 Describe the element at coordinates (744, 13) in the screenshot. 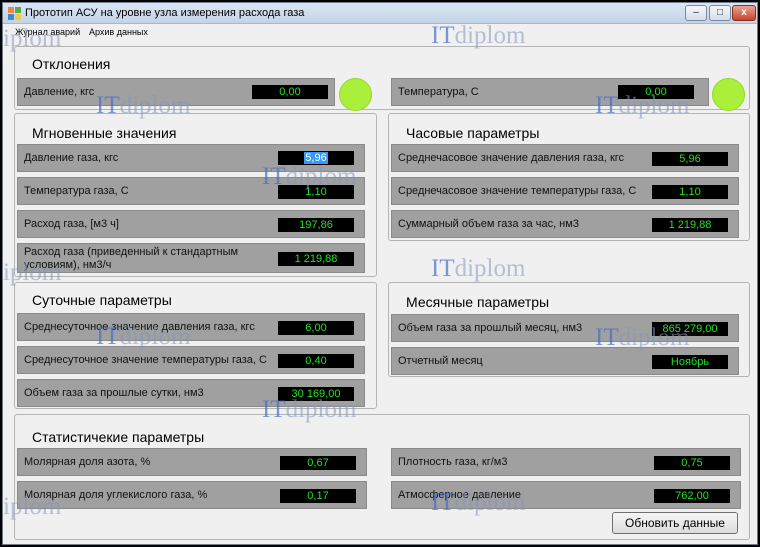

I see `close-button: x` at that location.